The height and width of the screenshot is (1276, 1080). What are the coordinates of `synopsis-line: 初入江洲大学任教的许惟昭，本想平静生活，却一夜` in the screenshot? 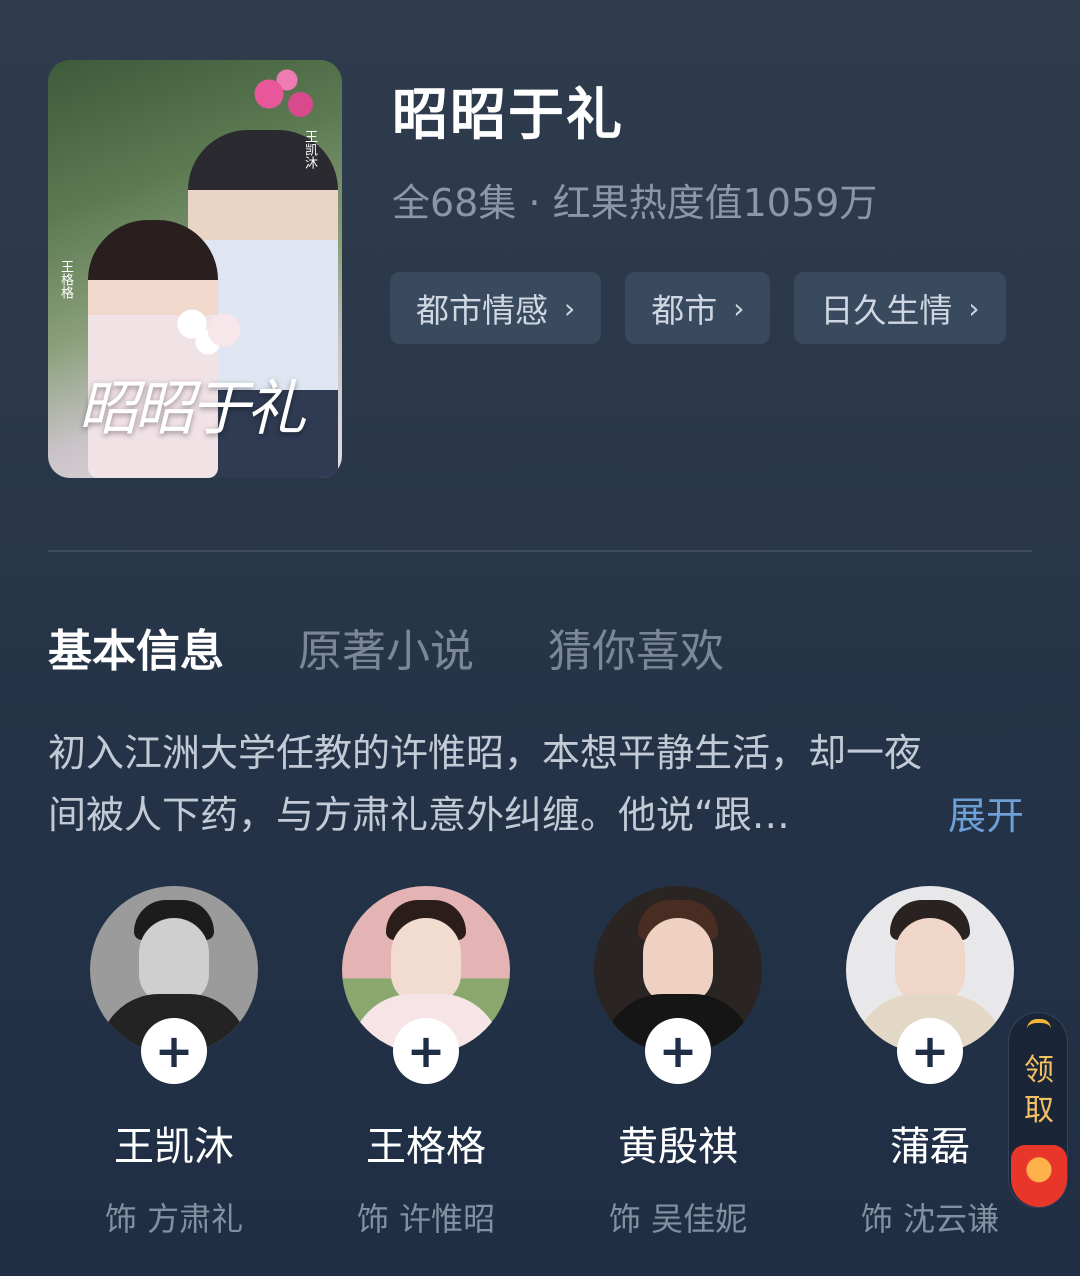 It's located at (485, 753).